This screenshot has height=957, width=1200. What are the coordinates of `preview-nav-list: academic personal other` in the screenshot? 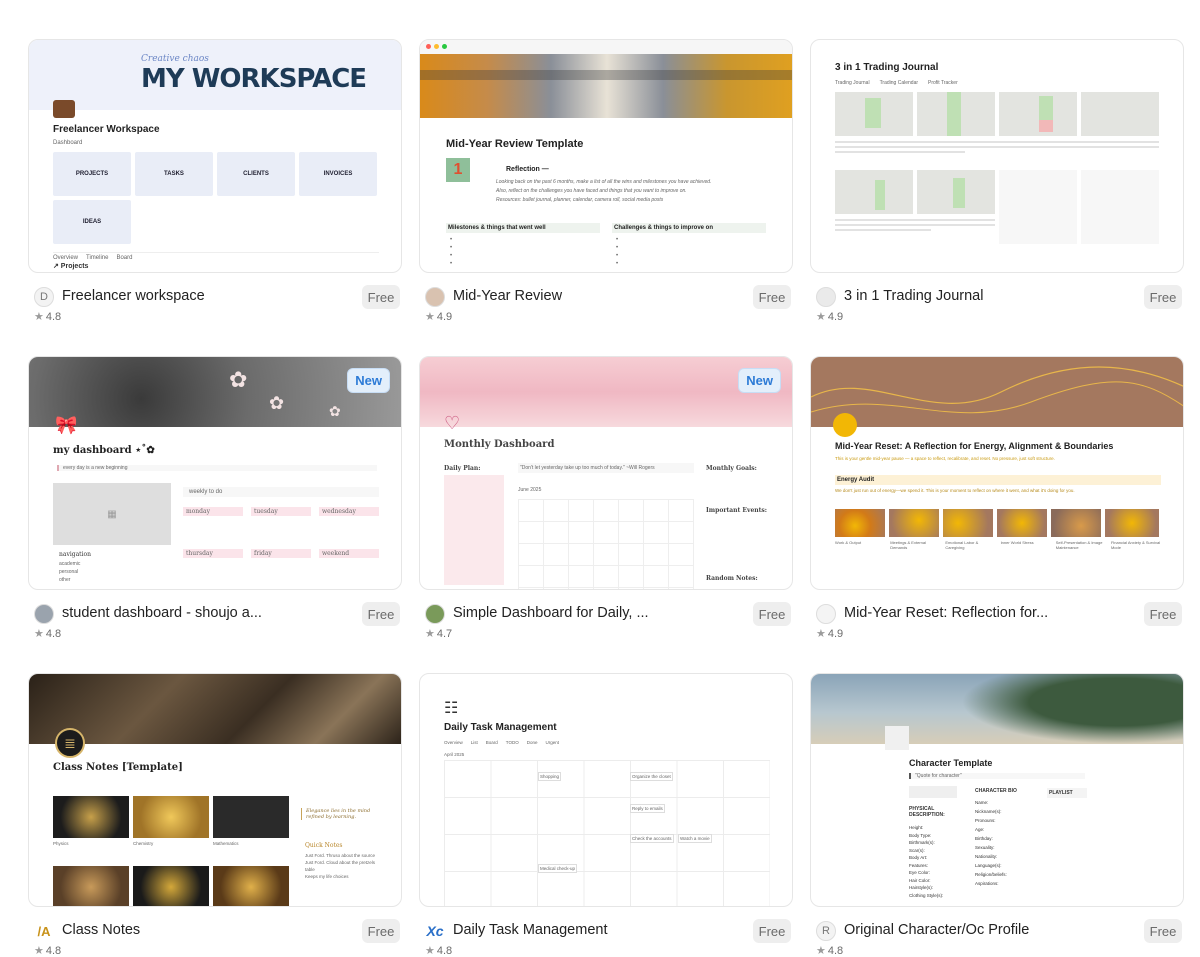 It's located at (70, 572).